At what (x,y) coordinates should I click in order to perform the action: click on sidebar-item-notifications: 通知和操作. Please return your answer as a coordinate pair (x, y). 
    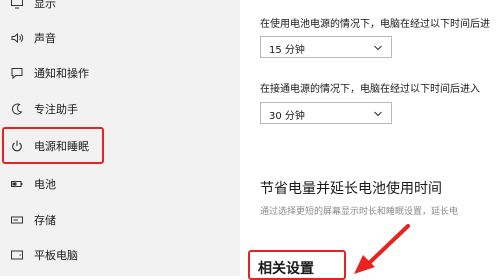
    Looking at the image, I should click on (120, 73).